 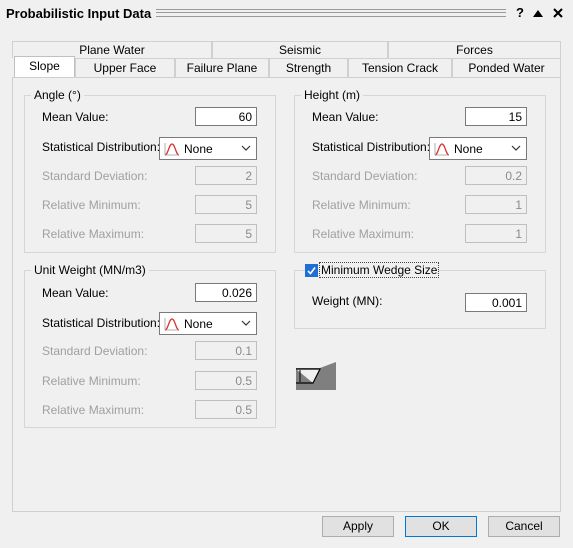 What do you see at coordinates (316, 377) in the screenshot?
I see `slope-diagram-icon` at bounding box center [316, 377].